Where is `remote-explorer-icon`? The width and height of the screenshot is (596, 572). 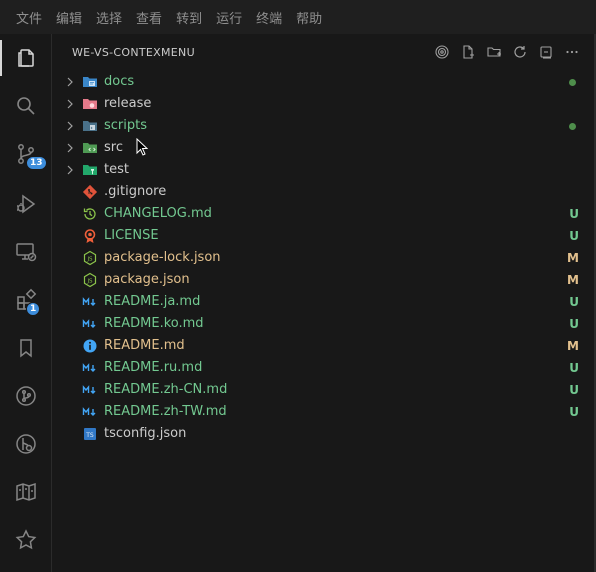 remote-explorer-icon is located at coordinates (25, 252).